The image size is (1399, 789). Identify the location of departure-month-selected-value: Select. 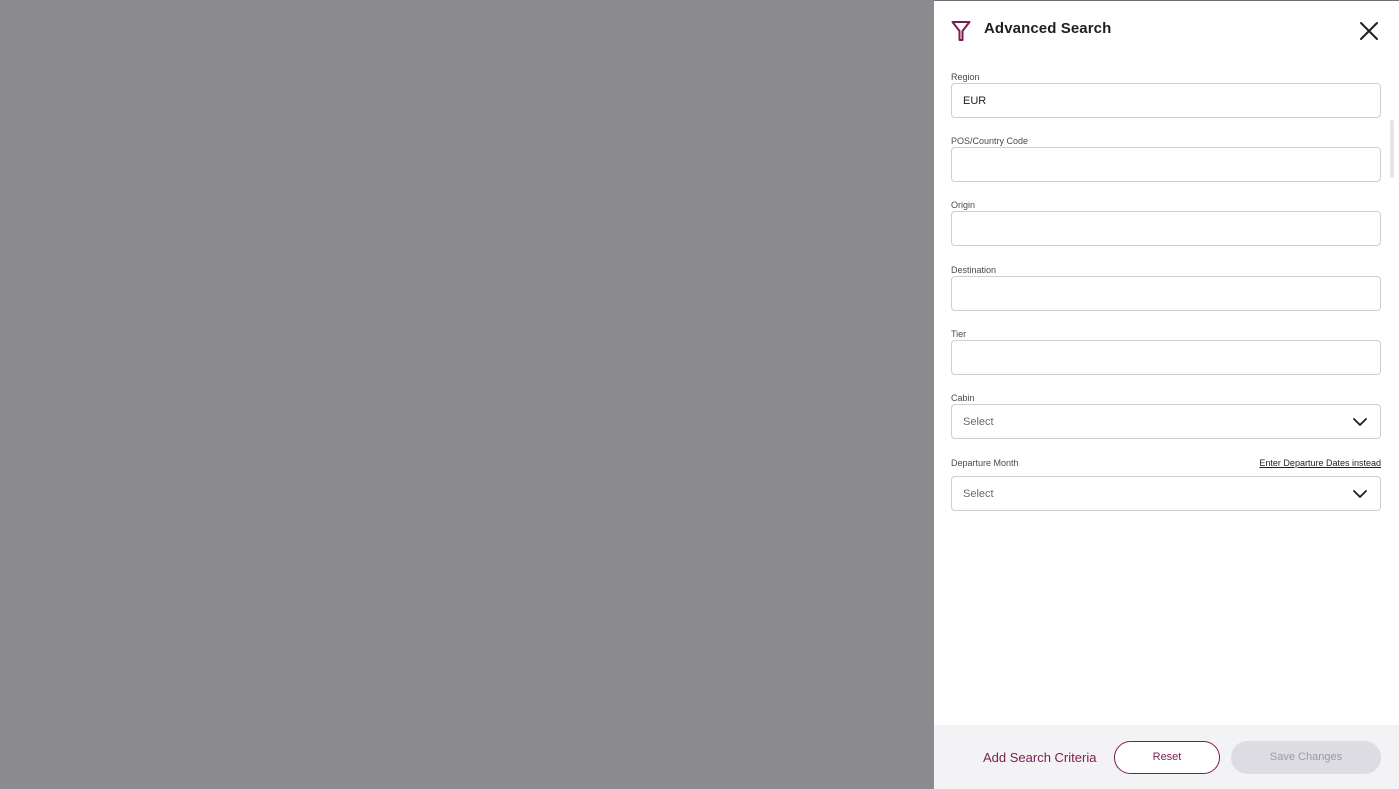
(978, 494).